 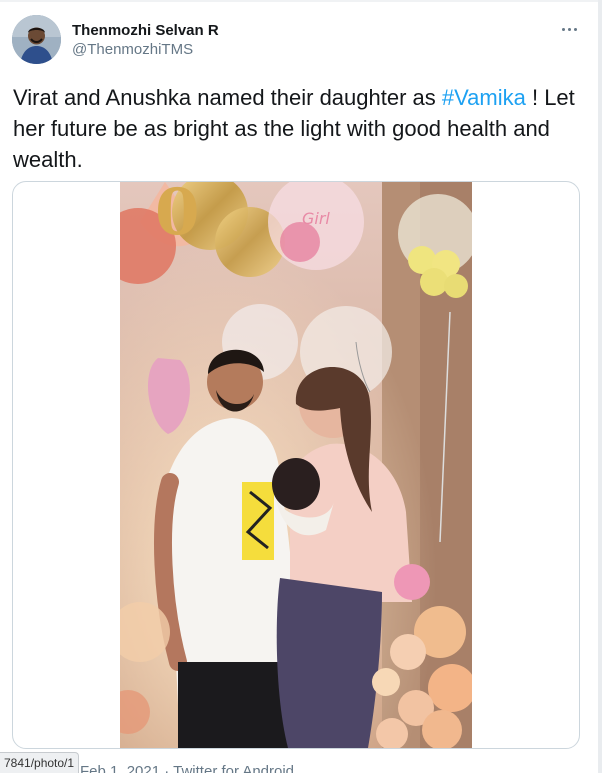 I want to click on tweet-meta: Feb 1, 2021 · Twitter for Android, so click(x=187, y=768).